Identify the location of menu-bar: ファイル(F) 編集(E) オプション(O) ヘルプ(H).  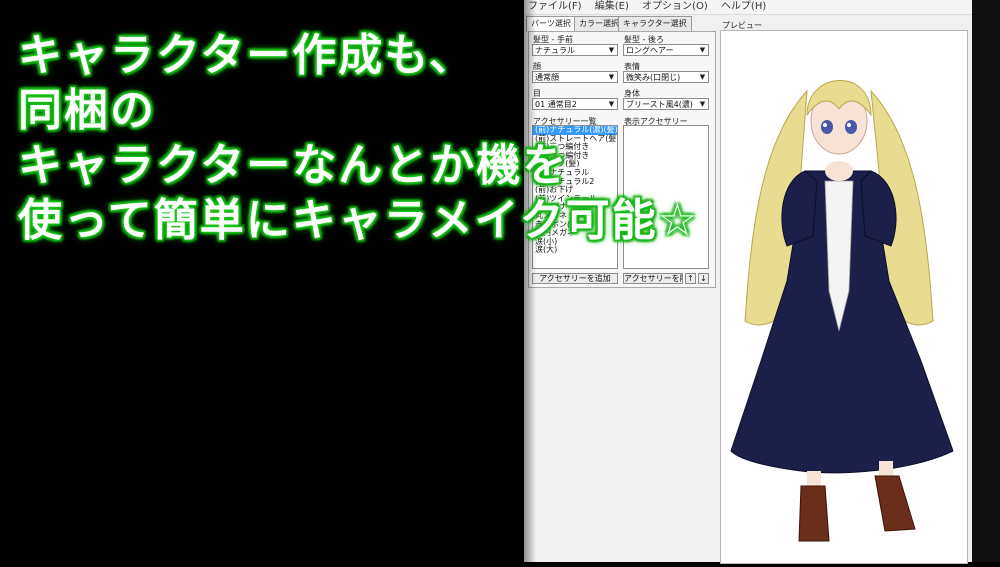
(762, 7).